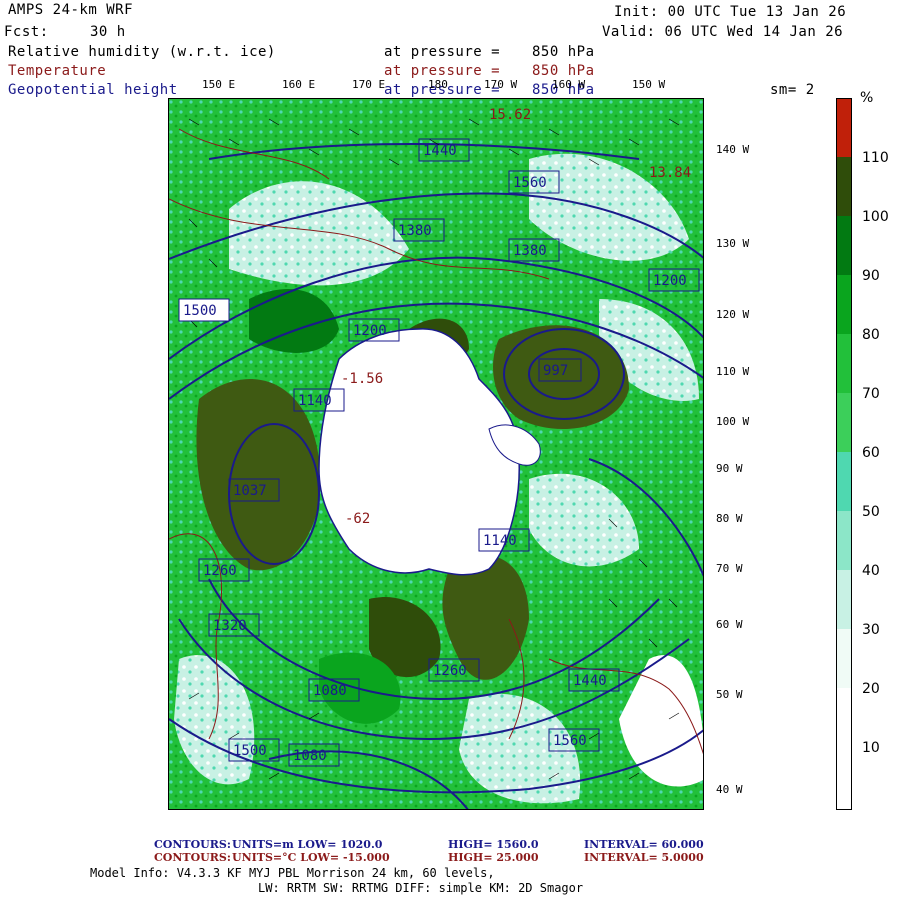 The width and height of the screenshot is (900, 900). What do you see at coordinates (644, 857) in the screenshot?
I see `contours-temp-interval: INTERVAL= 5.0000` at bounding box center [644, 857].